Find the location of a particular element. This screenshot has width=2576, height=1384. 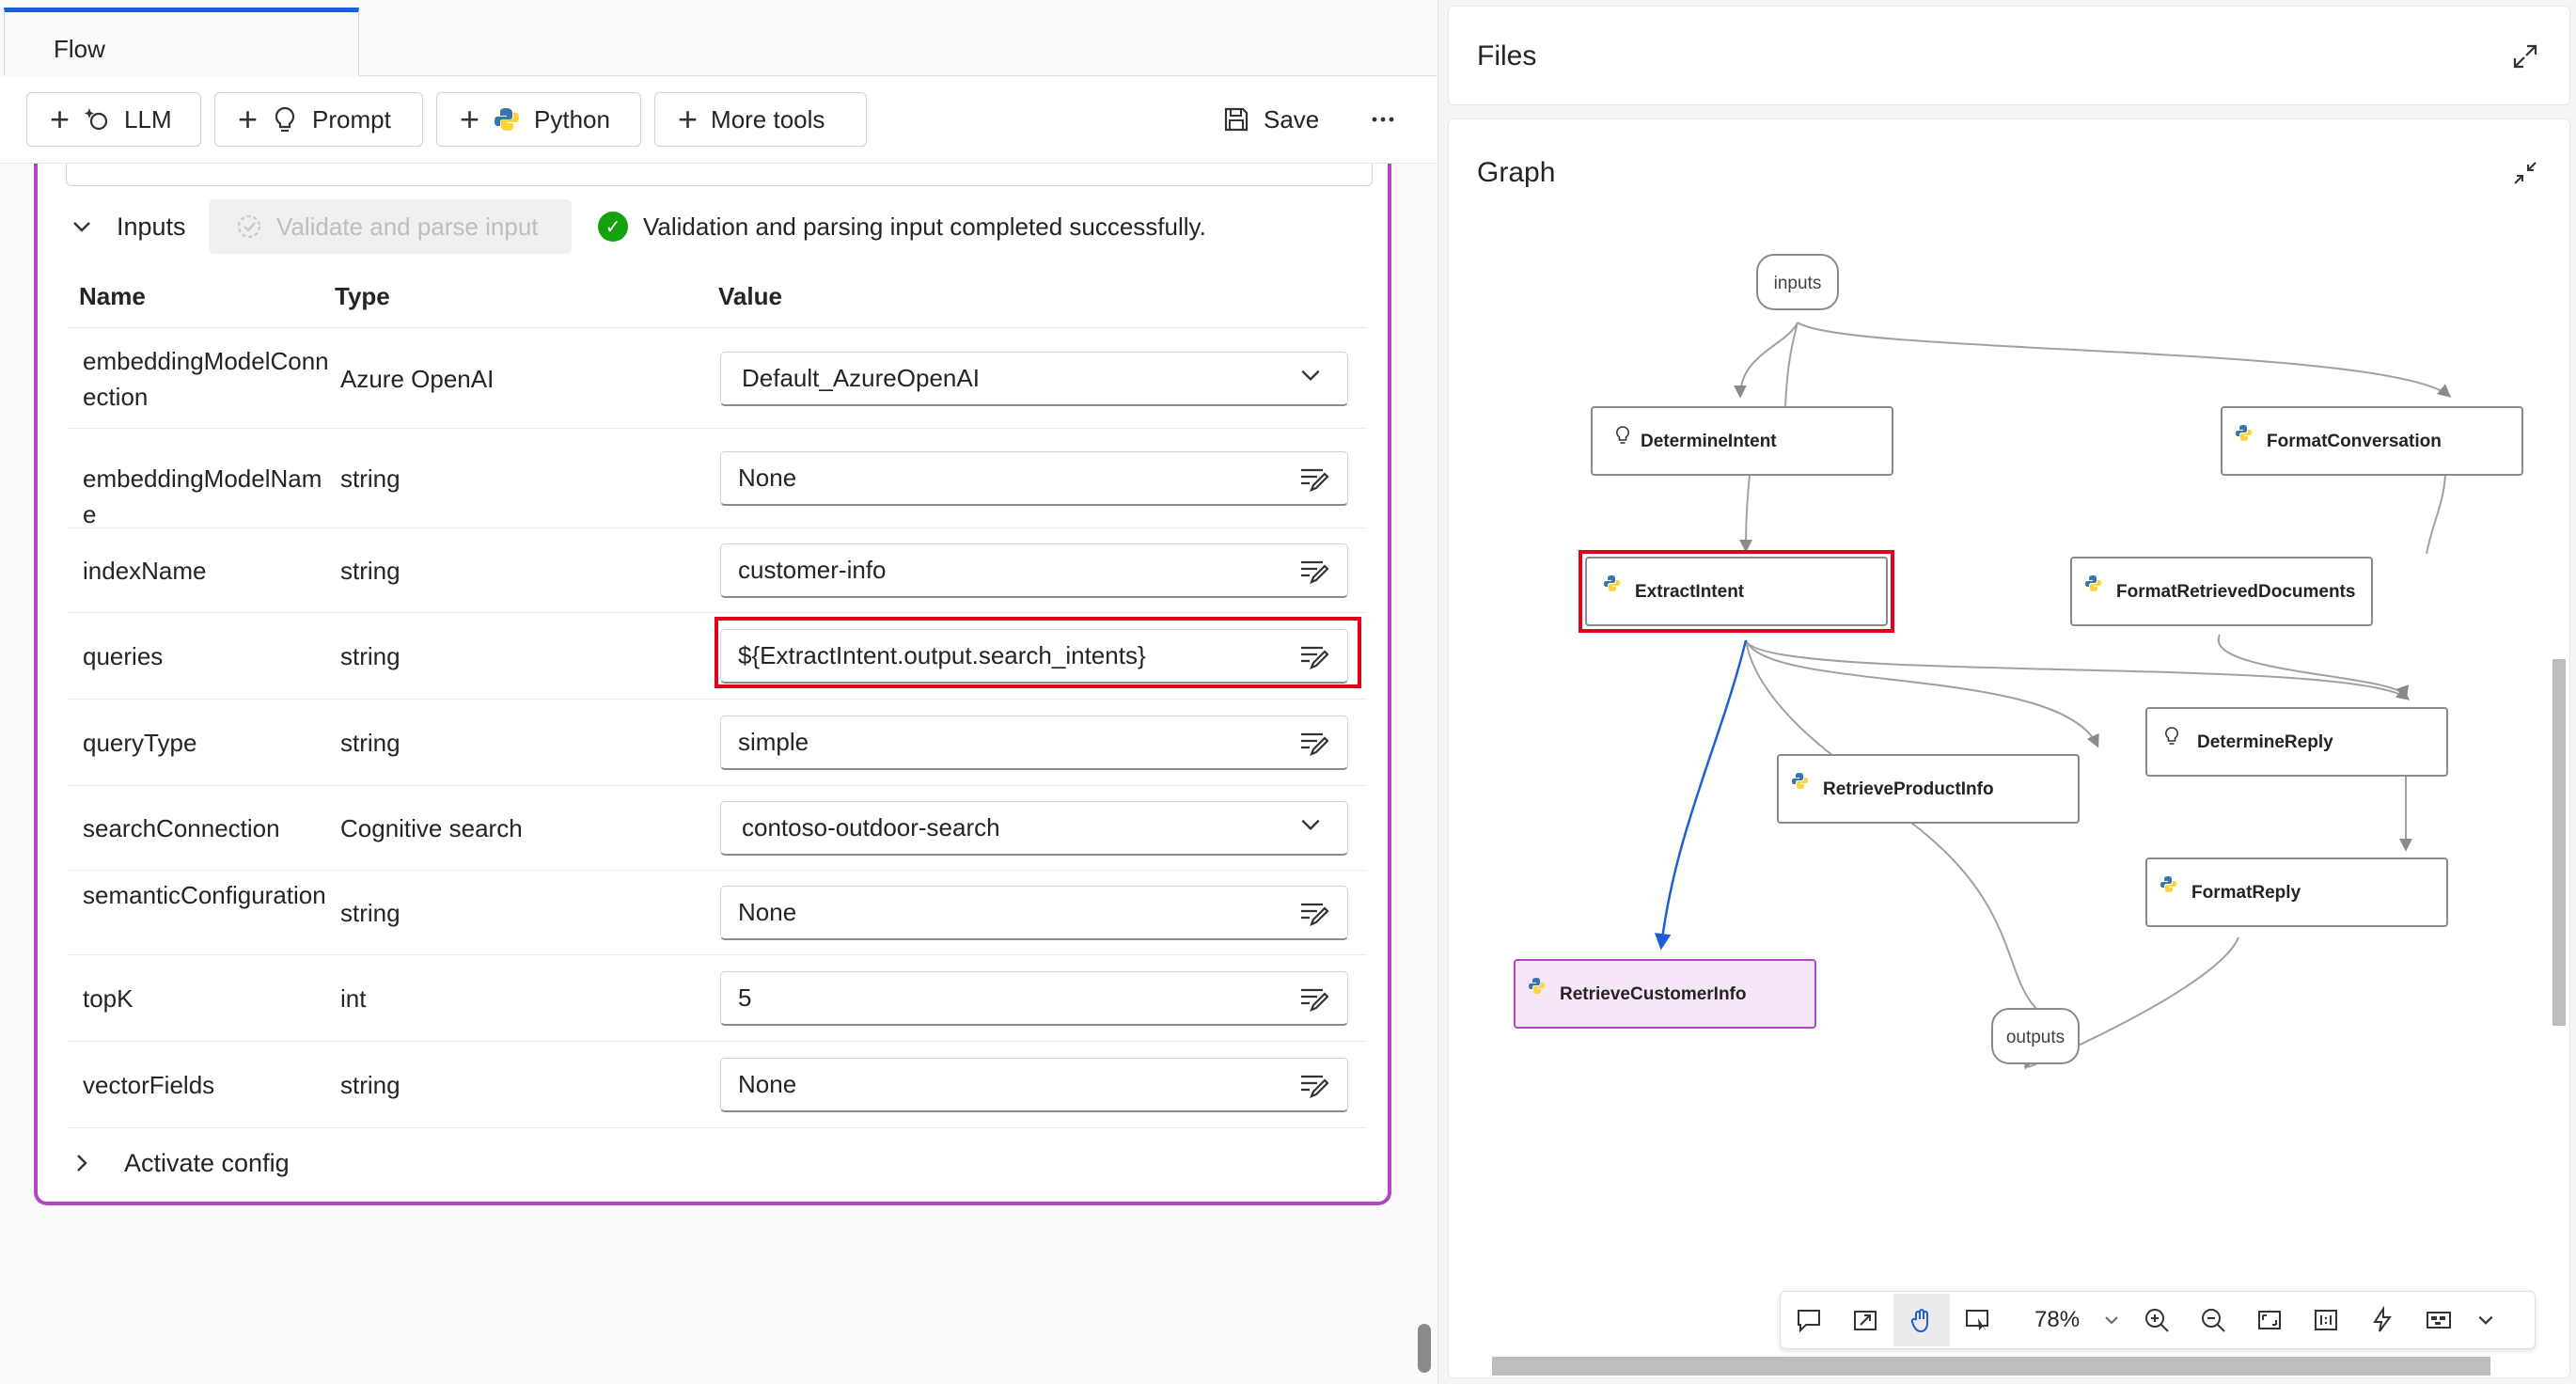

add-prompt-button: + Prompt is located at coordinates (318, 119).